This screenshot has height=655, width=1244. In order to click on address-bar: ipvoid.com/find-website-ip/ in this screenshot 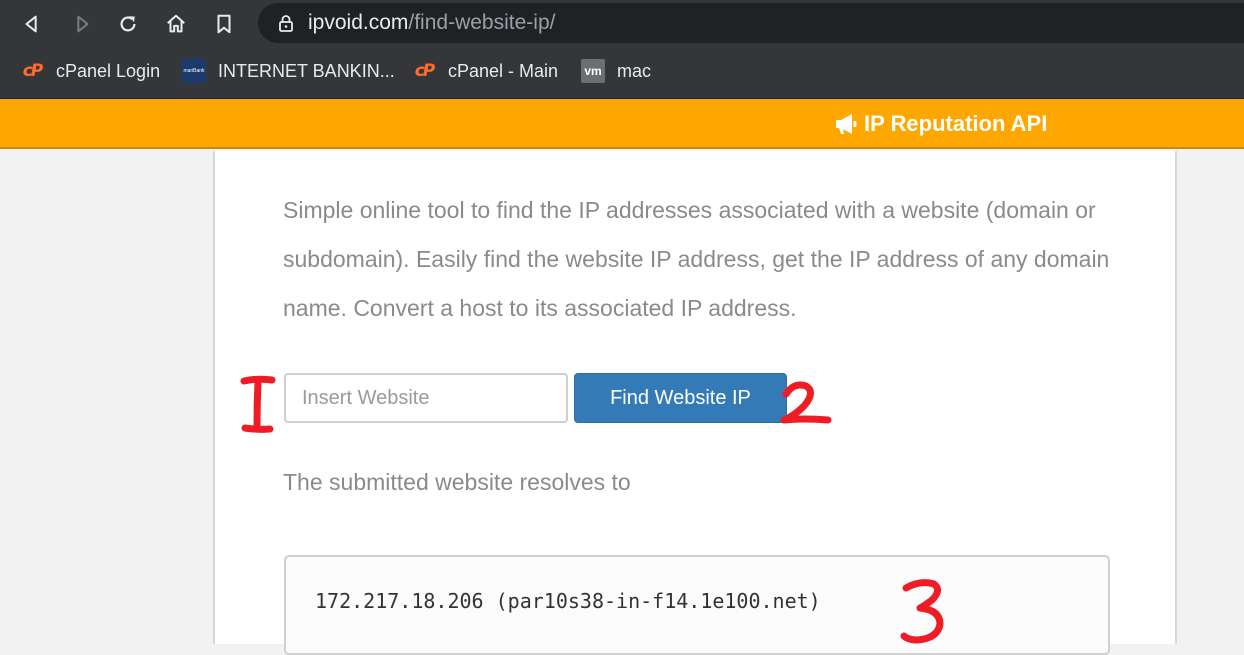, I will do `click(751, 23)`.